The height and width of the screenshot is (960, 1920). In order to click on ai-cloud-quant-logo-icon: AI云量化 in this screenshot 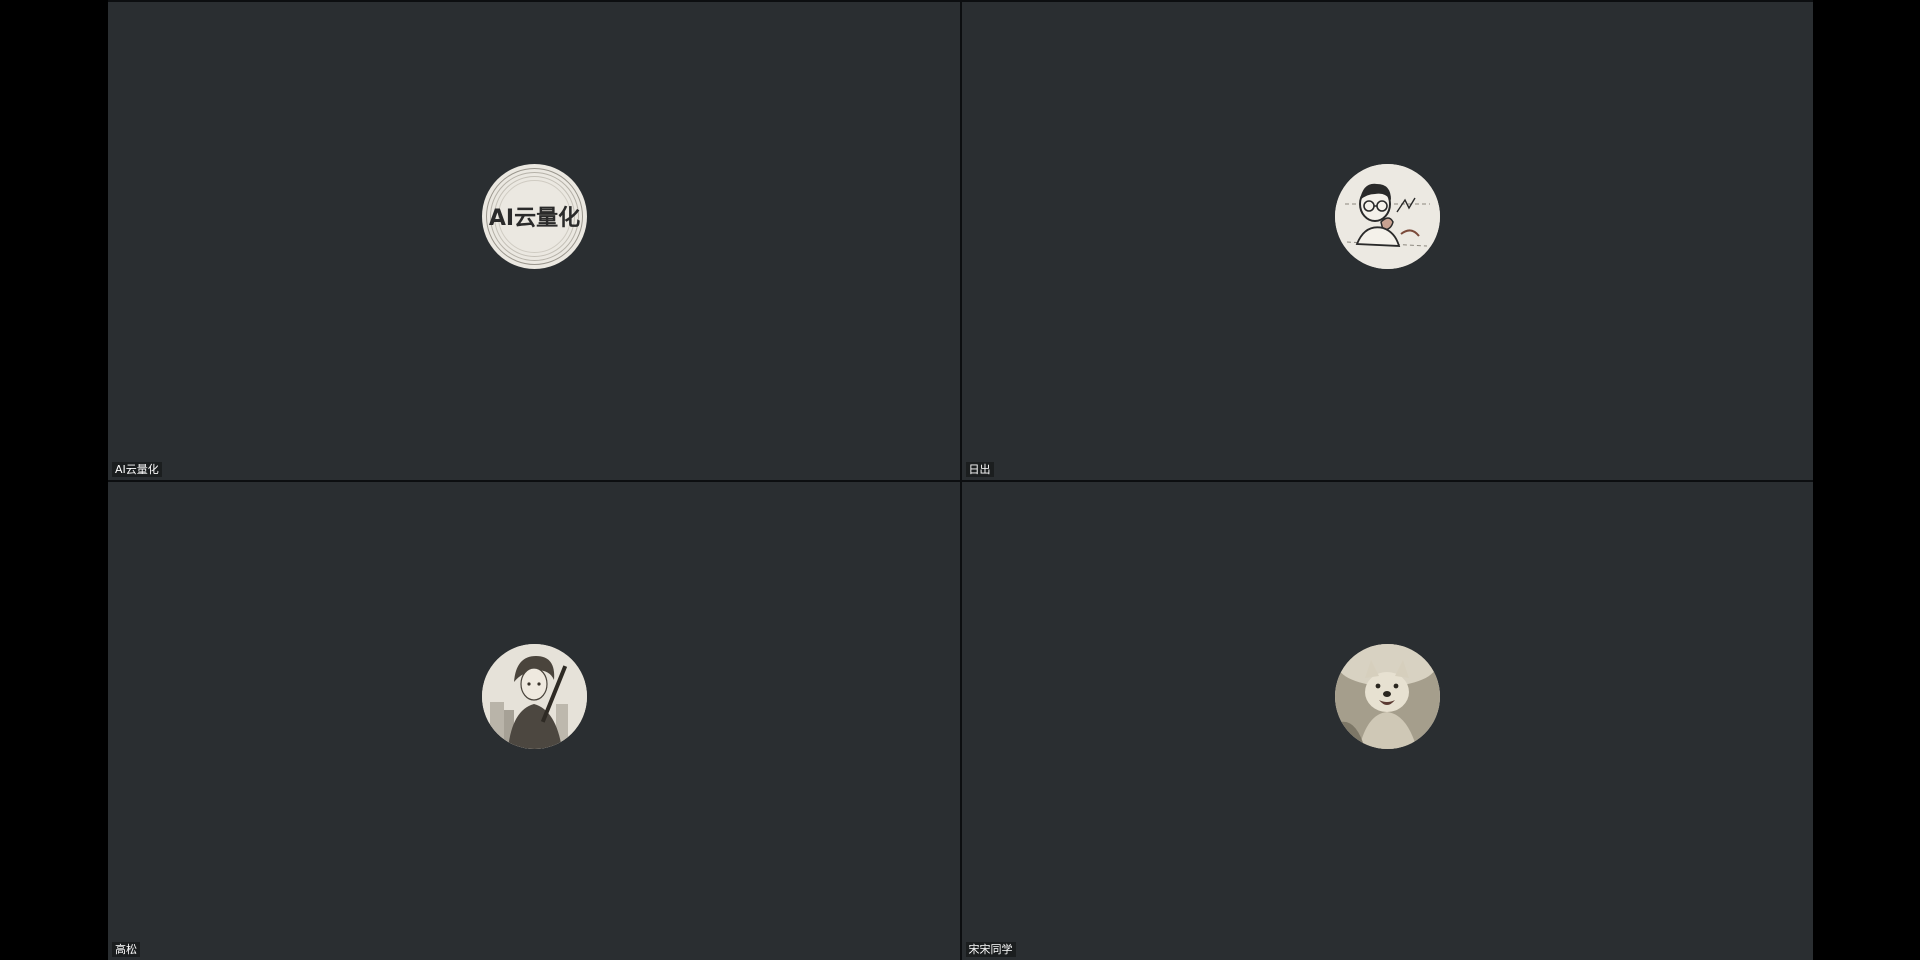, I will do `click(534, 216)`.